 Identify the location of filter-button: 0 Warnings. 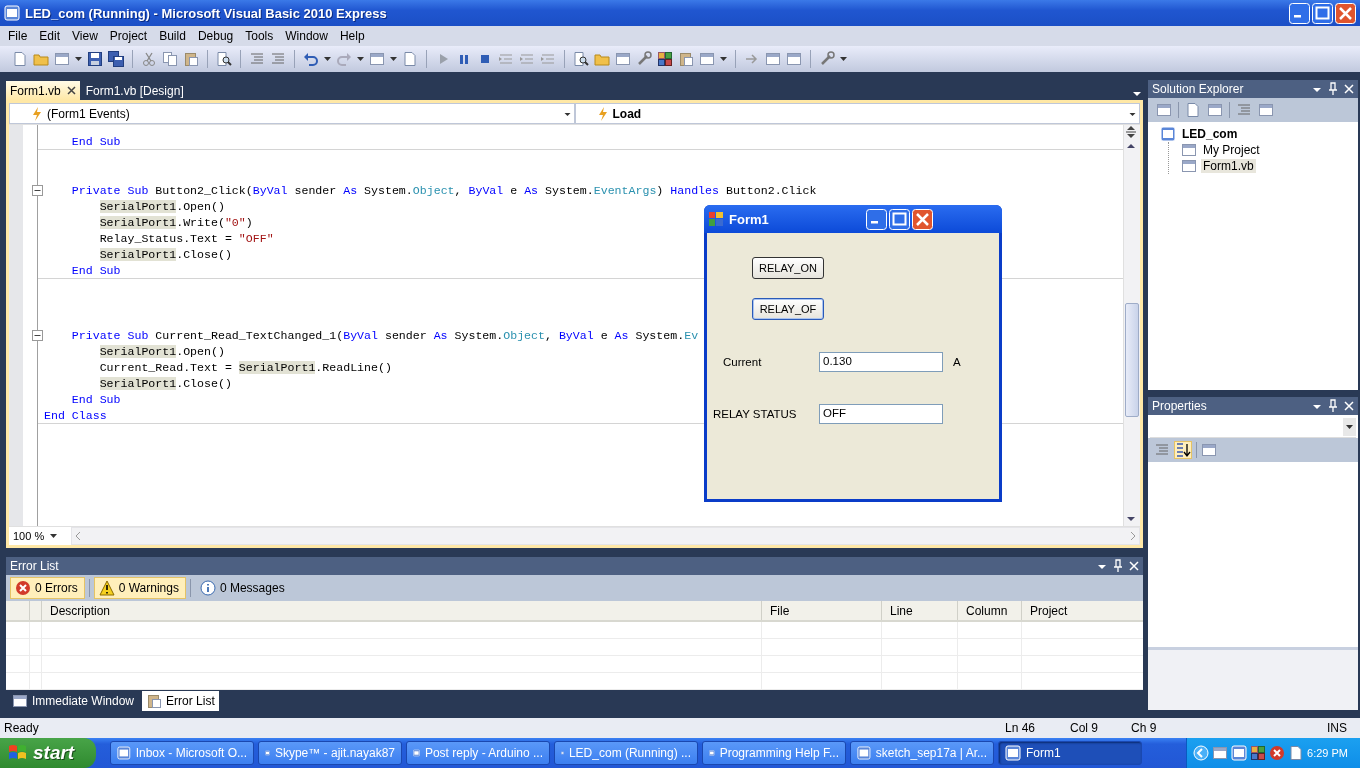
(139, 588).